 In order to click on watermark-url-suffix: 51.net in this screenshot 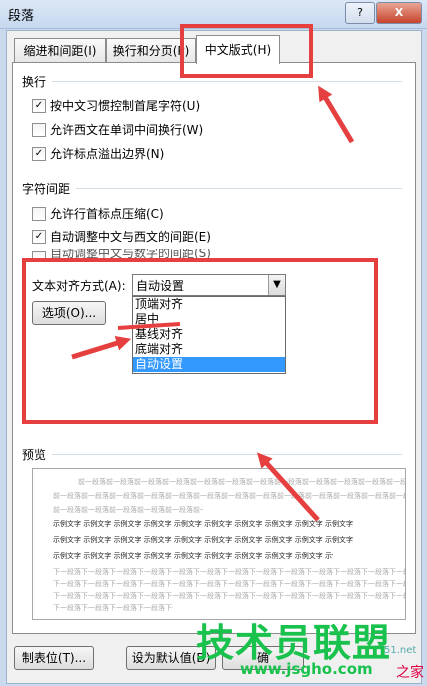, I will do `click(400, 650)`.